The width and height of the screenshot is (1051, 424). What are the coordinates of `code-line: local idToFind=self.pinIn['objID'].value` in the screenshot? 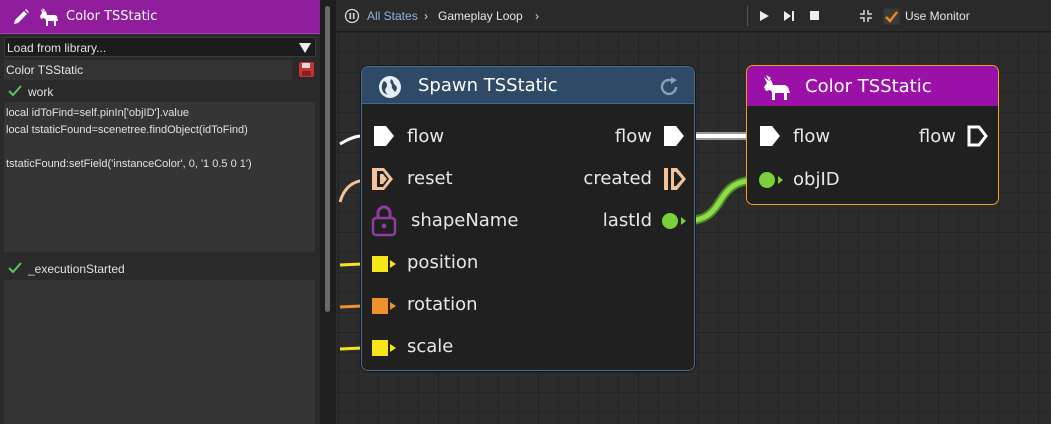 It's located at (98, 113).